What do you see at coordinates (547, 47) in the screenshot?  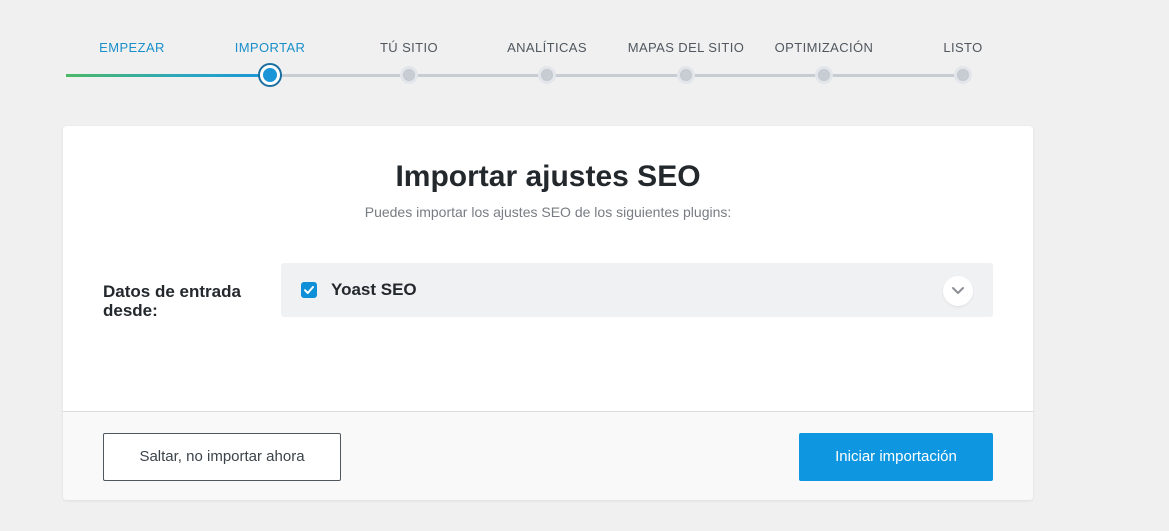 I see `step-analiticas: ANALÍTICAS` at bounding box center [547, 47].